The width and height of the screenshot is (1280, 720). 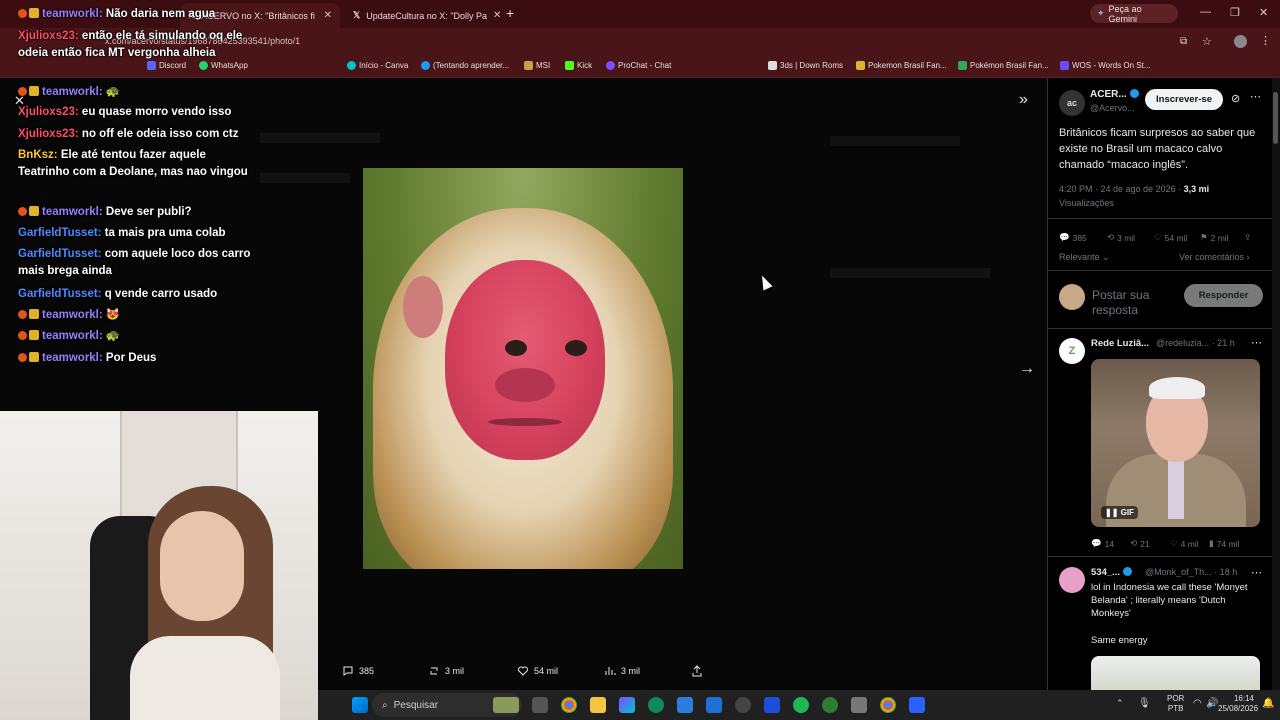 What do you see at coordinates (422, 15) in the screenshot?
I see `tab-updatecultura: 𝕏 UpdateCultura no X: "Dolly Pa ✕` at bounding box center [422, 15].